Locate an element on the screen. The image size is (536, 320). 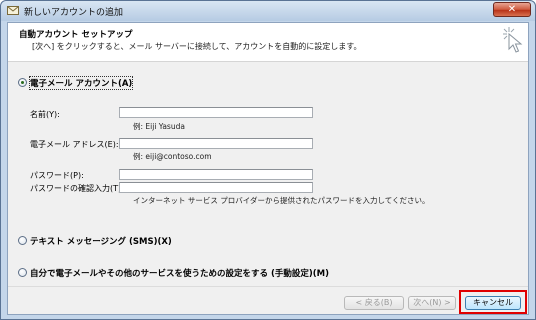
outlook-account-icon is located at coordinates (13, 10).